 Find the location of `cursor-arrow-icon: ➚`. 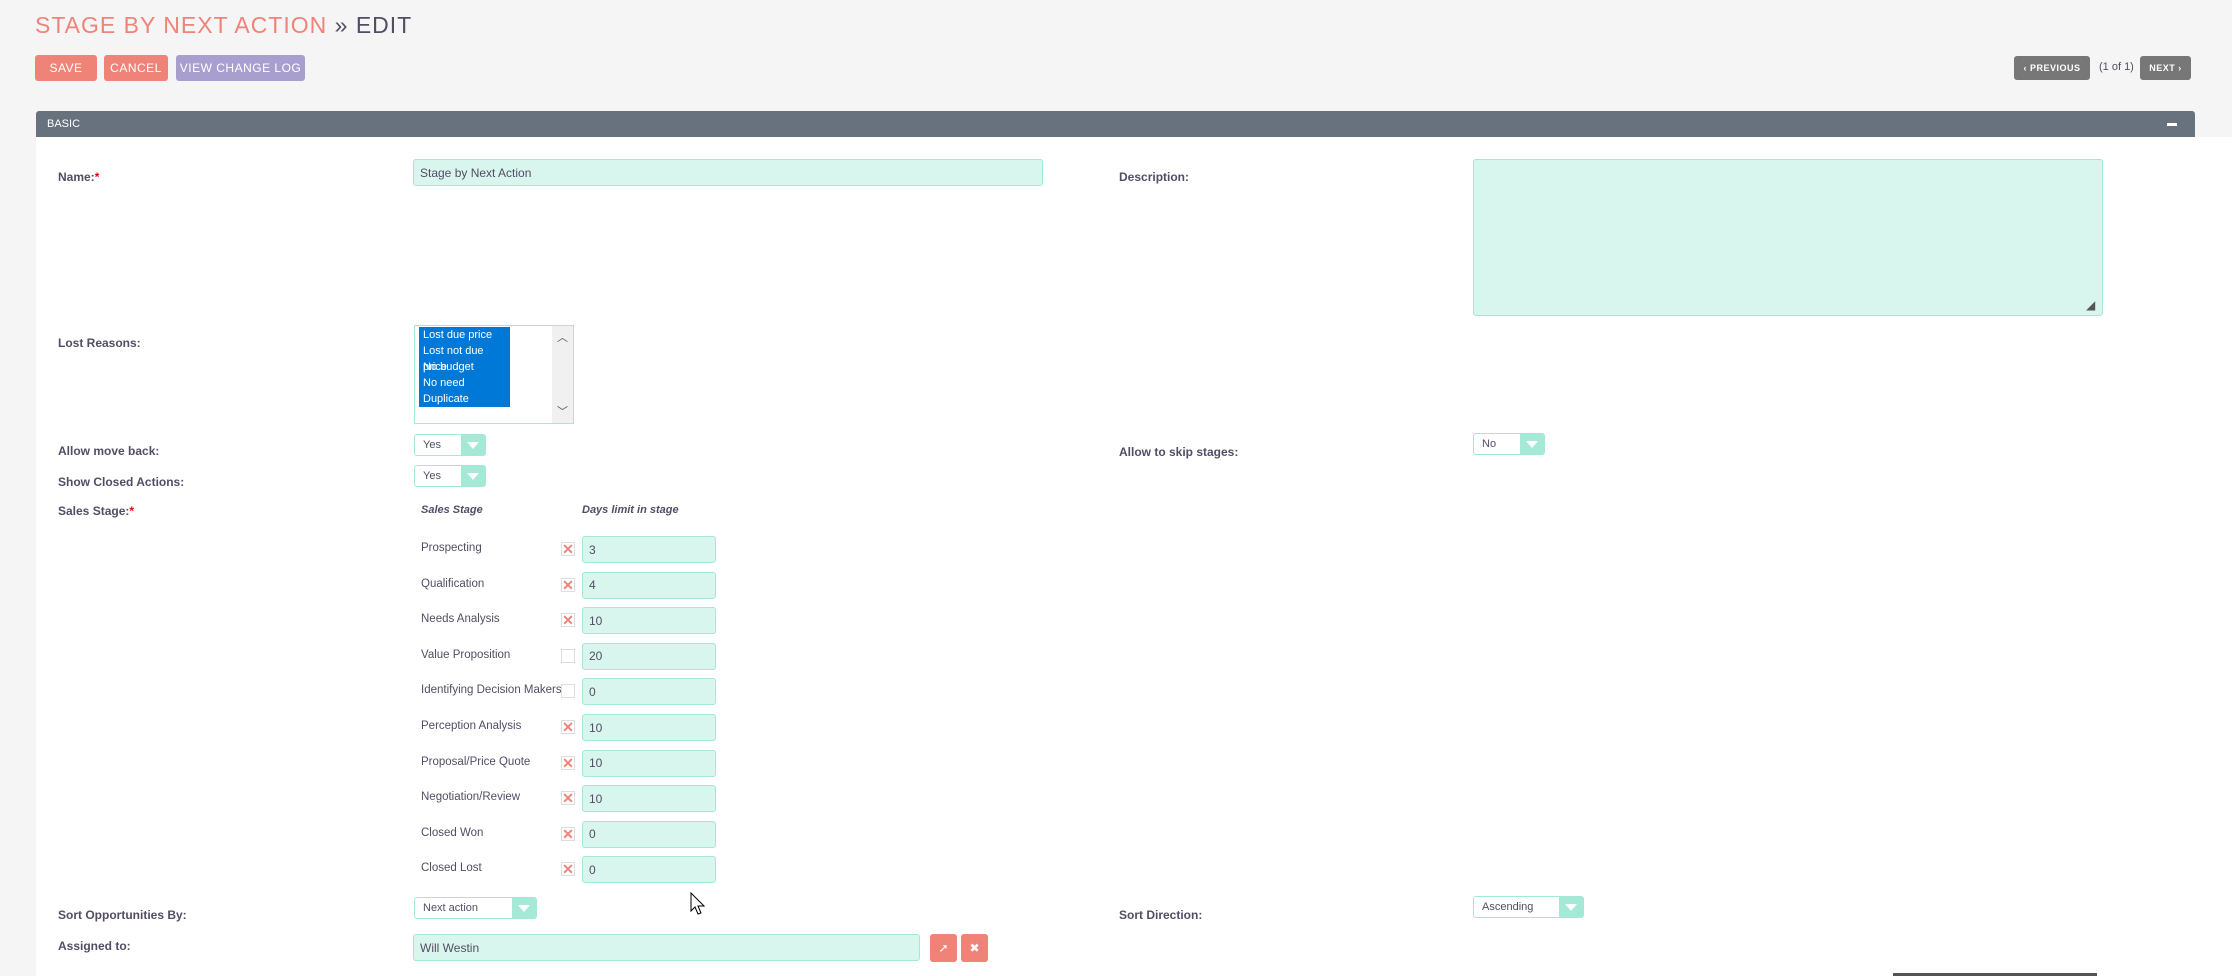

cursor-arrow-icon: ➚ is located at coordinates (943, 948).